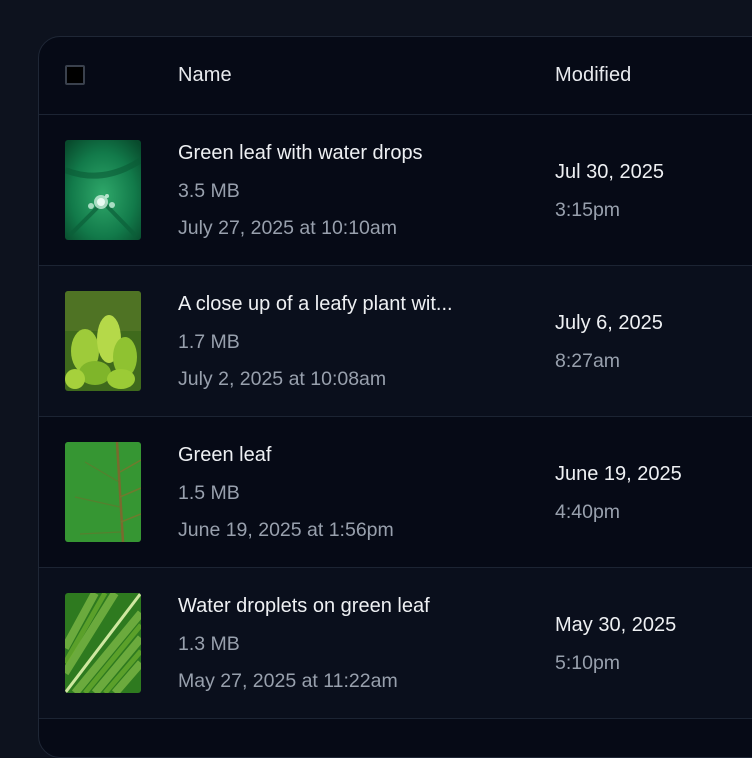 Image resolution: width=752 pixels, height=758 pixels. What do you see at coordinates (304, 606) in the screenshot?
I see `file-name: Water droplets on green leaf` at bounding box center [304, 606].